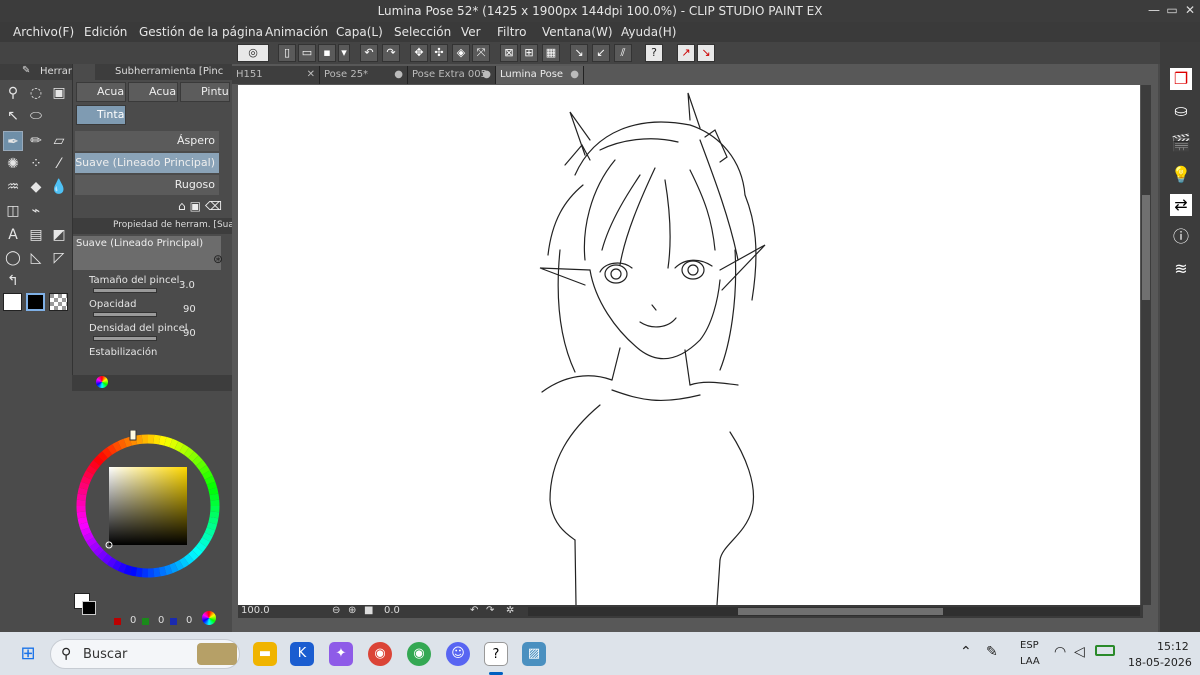  I want to click on menu-ver: Ver, so click(471, 32).